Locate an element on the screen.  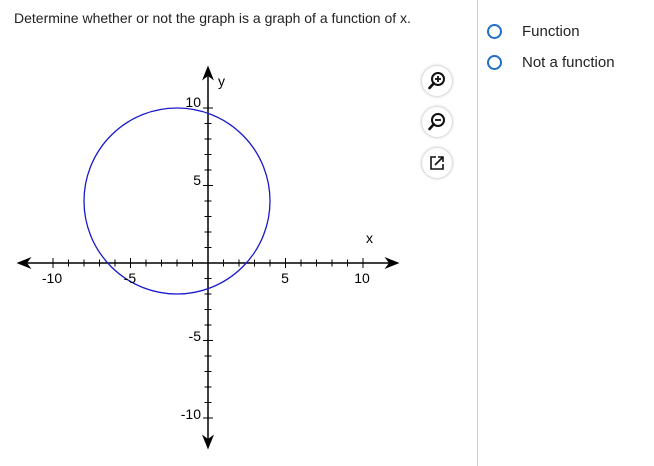
x-tick-label-10: 10 is located at coordinates (362, 278).